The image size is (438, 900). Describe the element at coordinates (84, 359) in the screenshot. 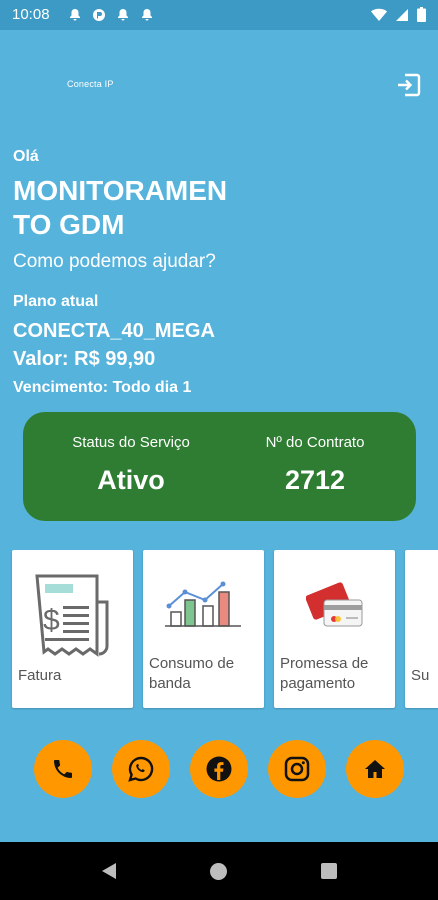

I see `plan-value: Valor: R$ 99,90` at that location.